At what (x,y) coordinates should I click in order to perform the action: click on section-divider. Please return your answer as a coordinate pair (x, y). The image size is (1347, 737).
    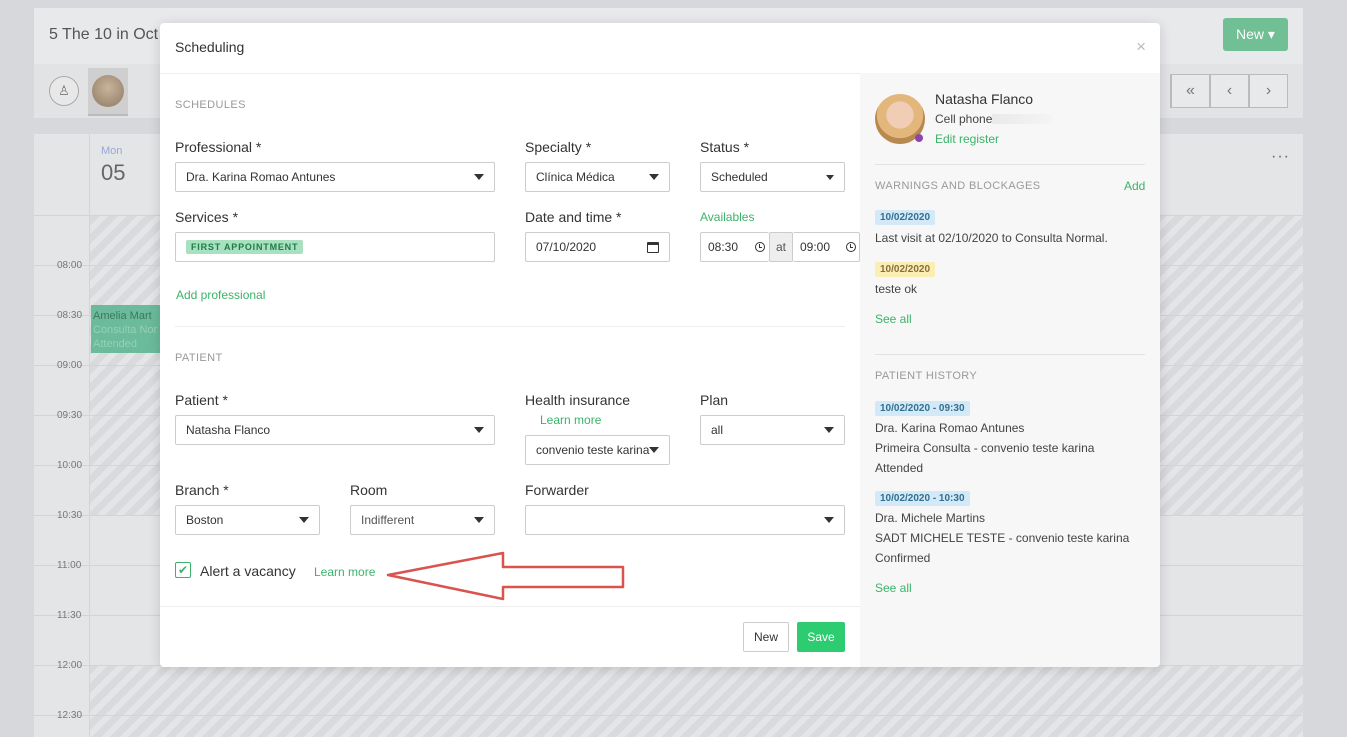
    Looking at the image, I should click on (510, 326).